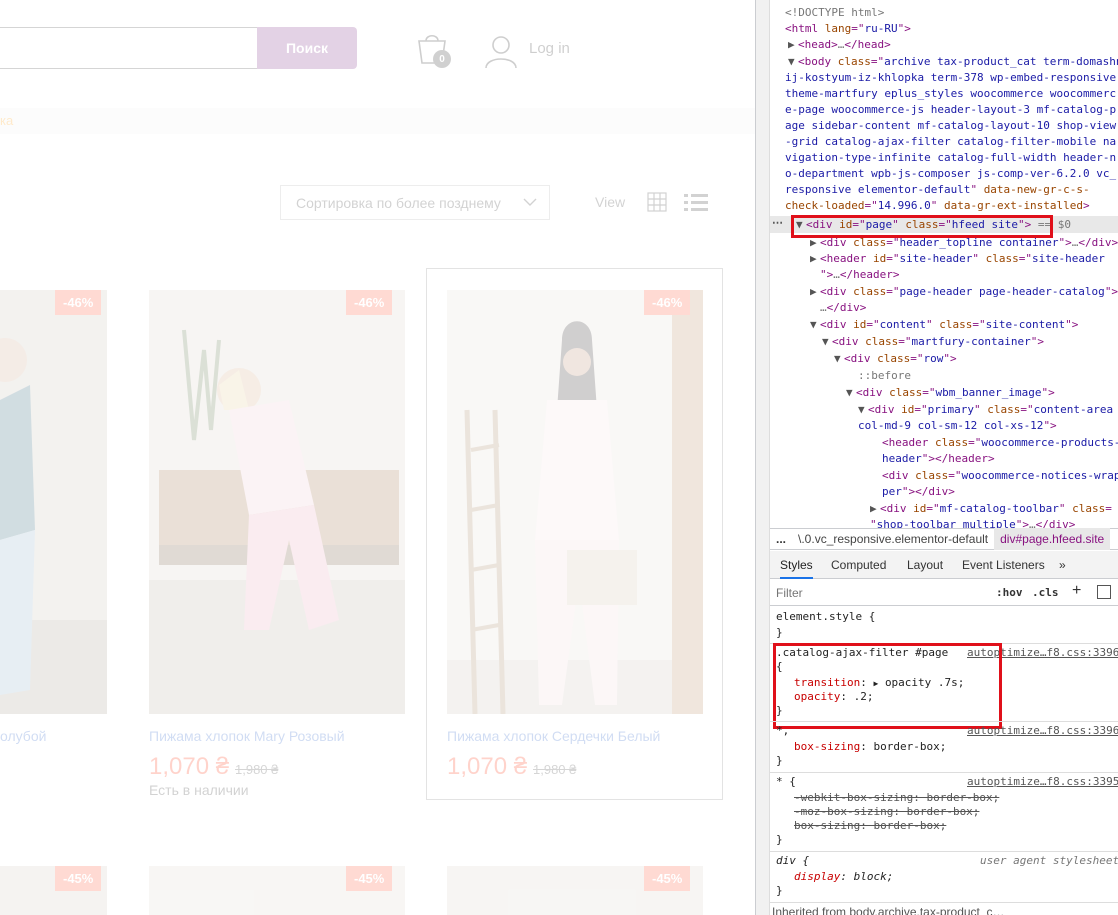 The width and height of the screenshot is (1118, 915). I want to click on rule-selector: div {, so click(792, 861).